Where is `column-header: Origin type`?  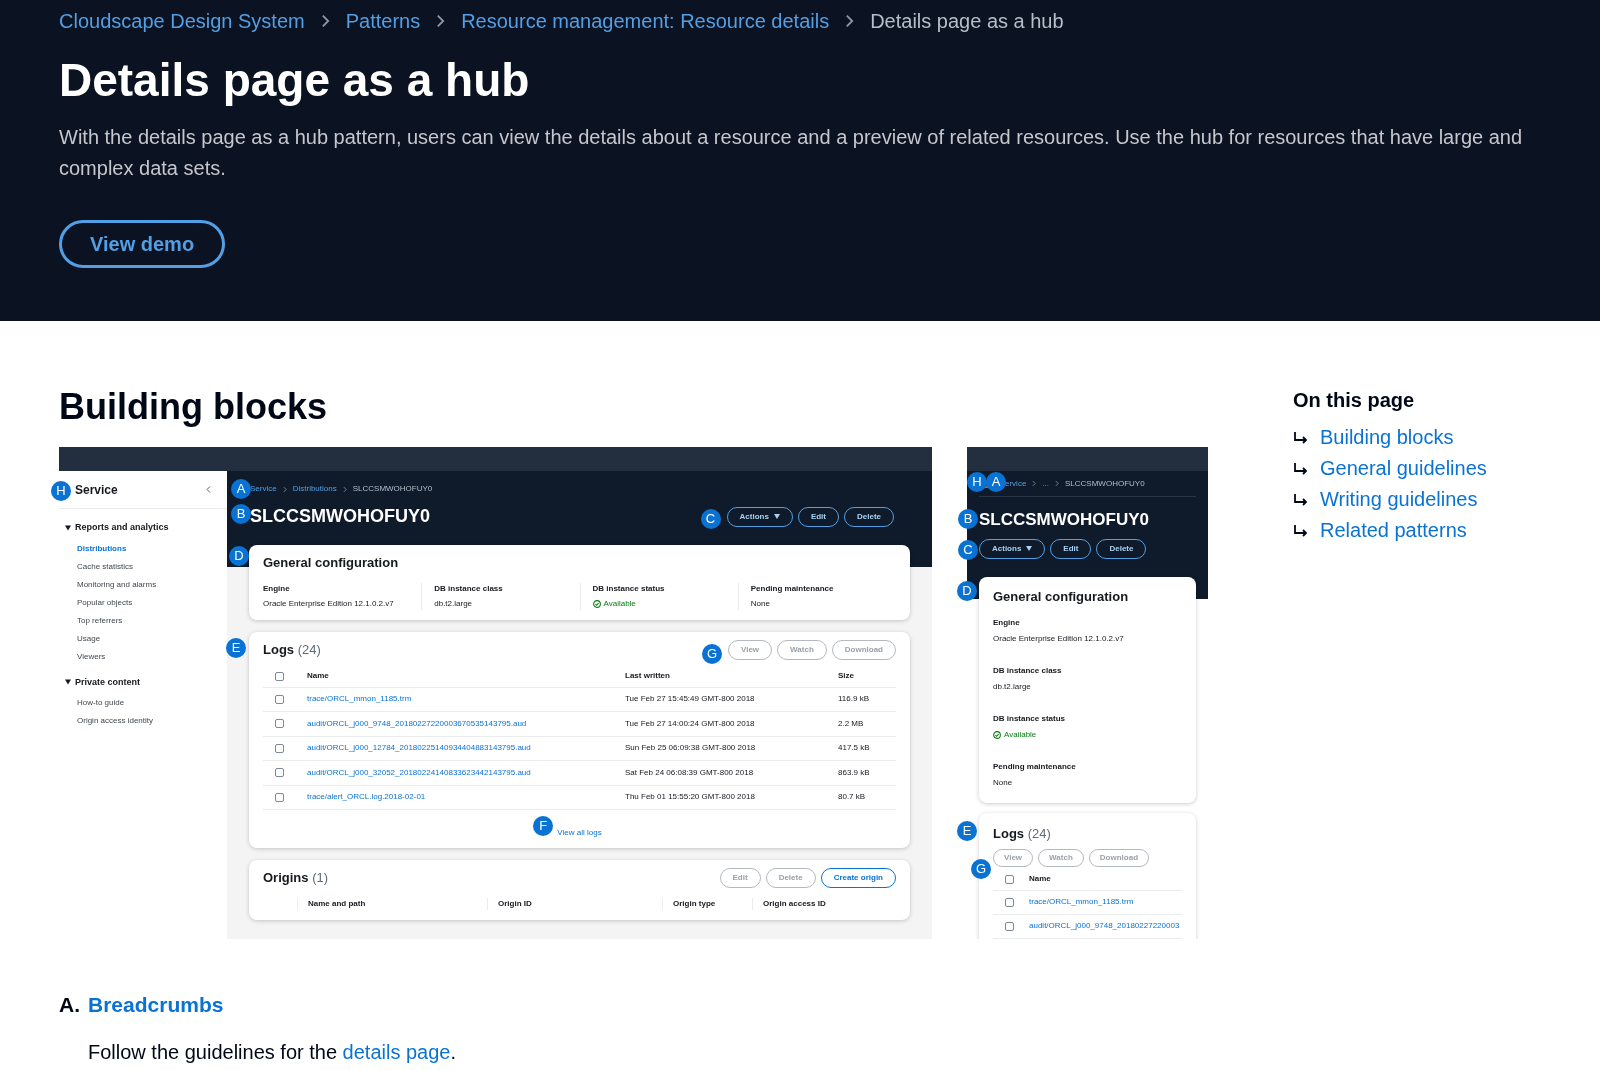
column-header: Origin type is located at coordinates (694, 903).